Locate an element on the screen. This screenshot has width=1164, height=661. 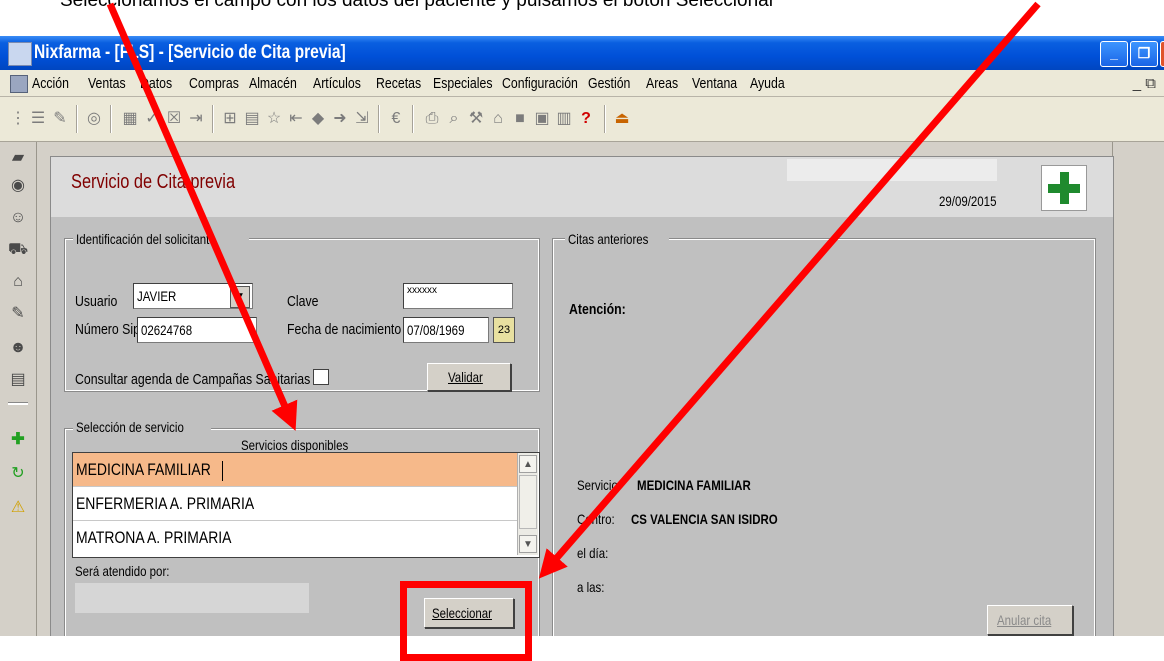
sip-field: 02624768 is located at coordinates (197, 330).